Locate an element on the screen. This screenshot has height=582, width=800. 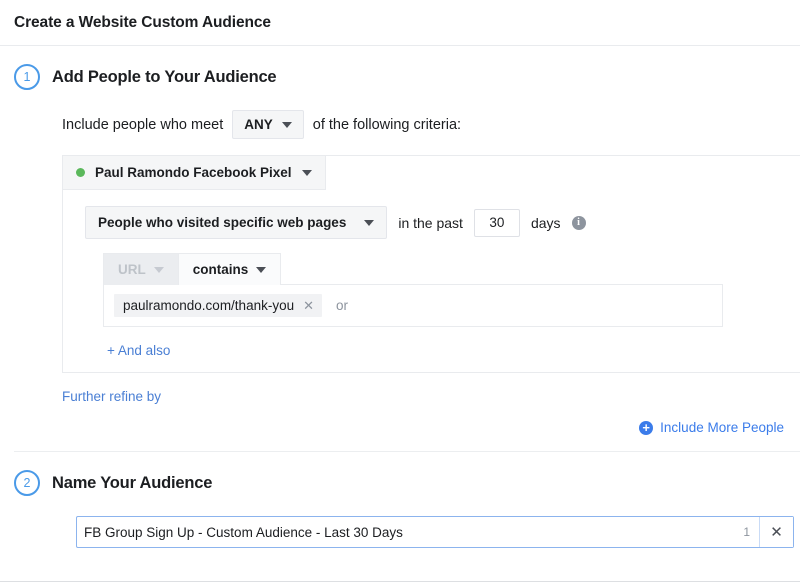
url-field-label: URL is located at coordinates (132, 269).